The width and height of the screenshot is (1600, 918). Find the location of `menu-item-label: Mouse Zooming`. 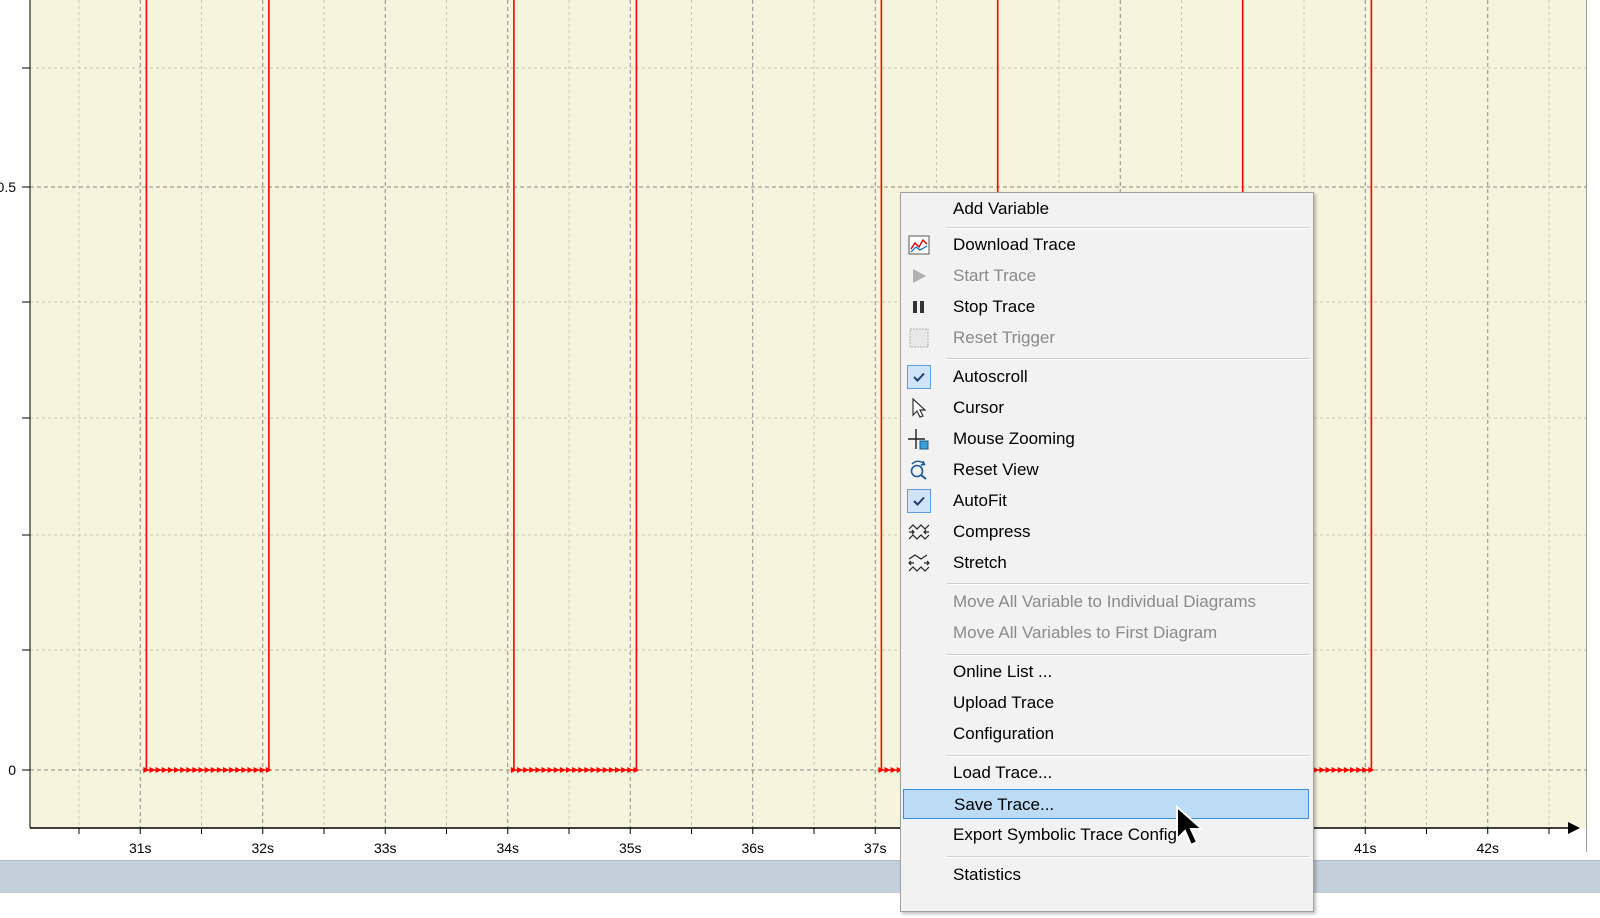

menu-item-label: Mouse Zooming is located at coordinates (1014, 438).